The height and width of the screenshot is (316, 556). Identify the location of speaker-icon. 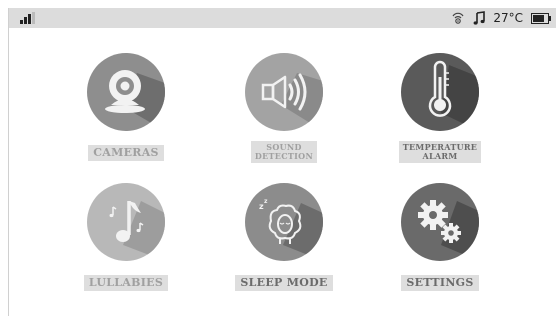
(292, 102).